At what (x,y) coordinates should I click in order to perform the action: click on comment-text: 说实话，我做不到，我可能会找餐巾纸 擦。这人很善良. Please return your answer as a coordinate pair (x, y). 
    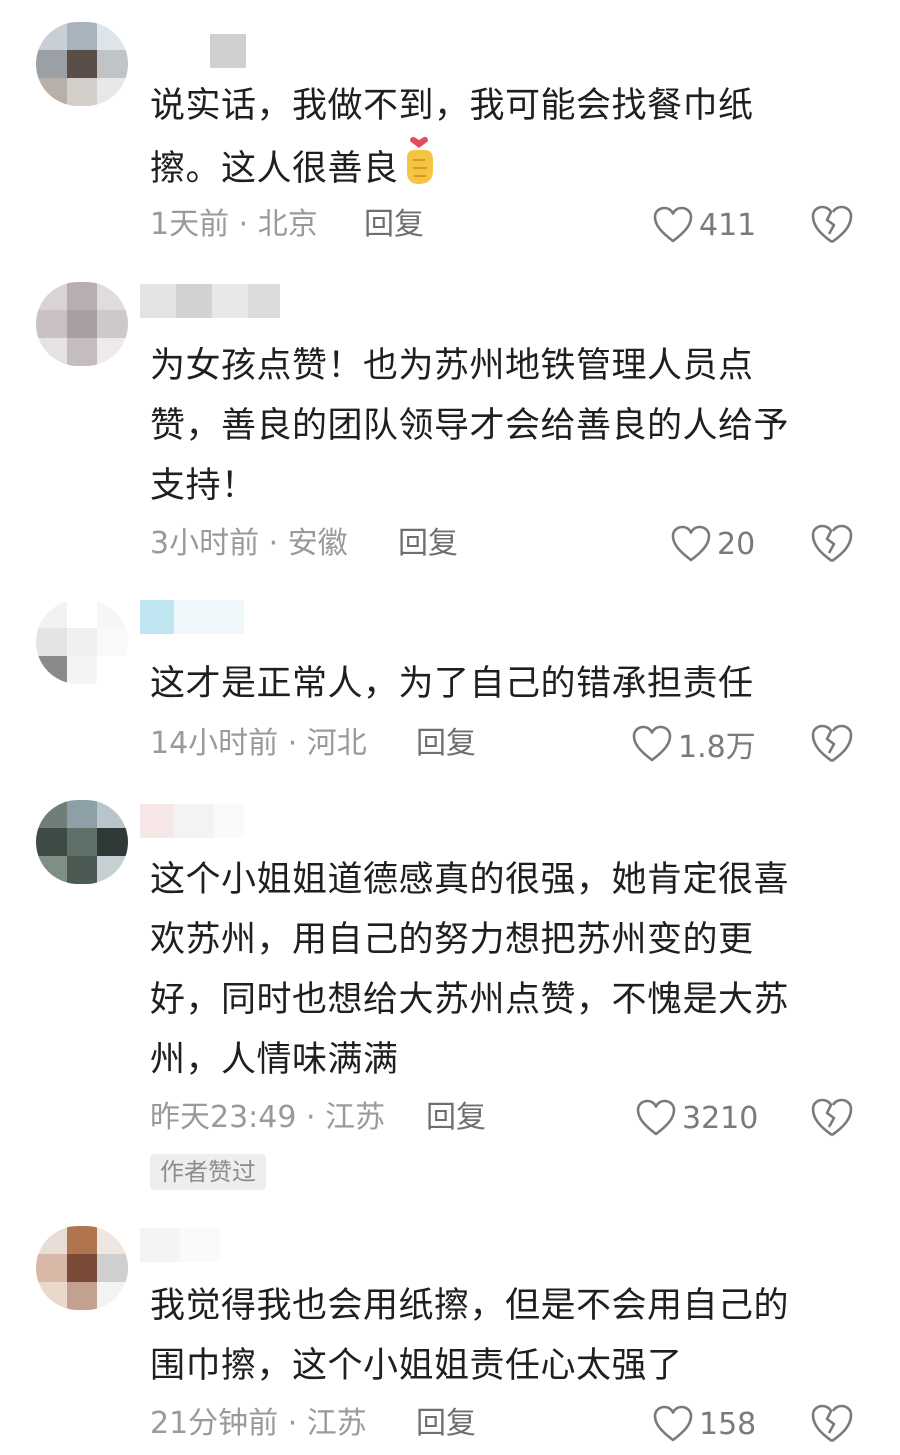
    Looking at the image, I should click on (452, 137).